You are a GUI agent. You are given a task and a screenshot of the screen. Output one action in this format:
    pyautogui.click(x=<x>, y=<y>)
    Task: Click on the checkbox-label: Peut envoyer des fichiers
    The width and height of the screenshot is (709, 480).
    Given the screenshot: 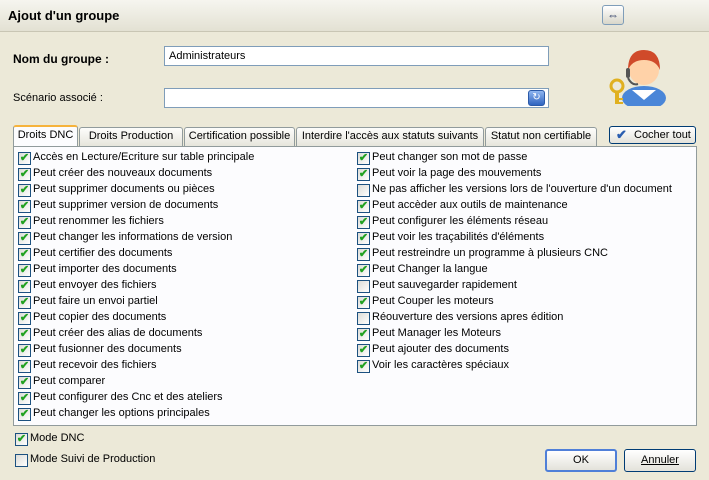 What is the action you would take?
    pyautogui.click(x=95, y=285)
    